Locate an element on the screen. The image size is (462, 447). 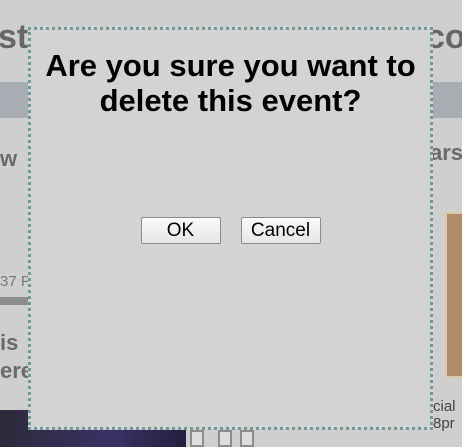
background-text-w: w is located at coordinates (9, 158).